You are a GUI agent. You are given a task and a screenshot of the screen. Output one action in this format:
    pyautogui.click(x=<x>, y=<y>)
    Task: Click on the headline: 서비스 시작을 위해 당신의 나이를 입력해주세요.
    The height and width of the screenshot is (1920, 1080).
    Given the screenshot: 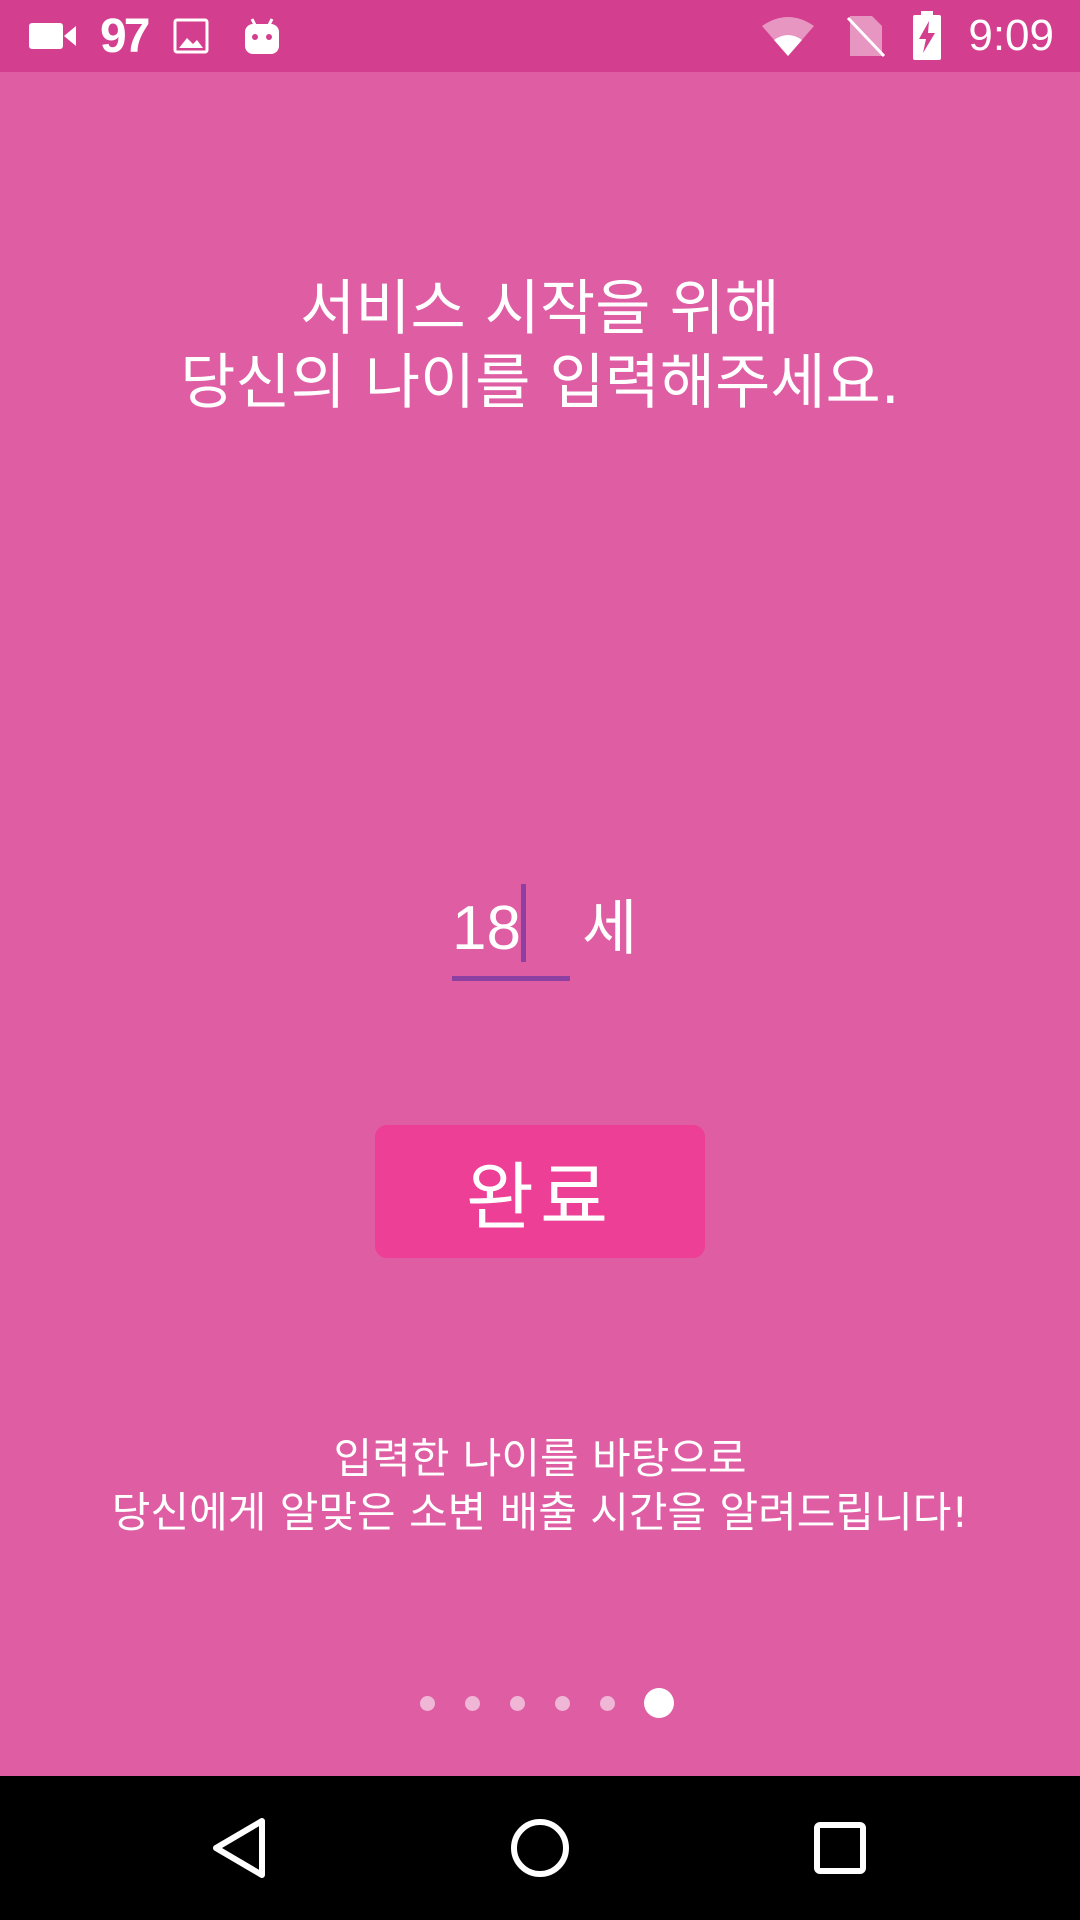 What is the action you would take?
    pyautogui.click(x=540, y=346)
    